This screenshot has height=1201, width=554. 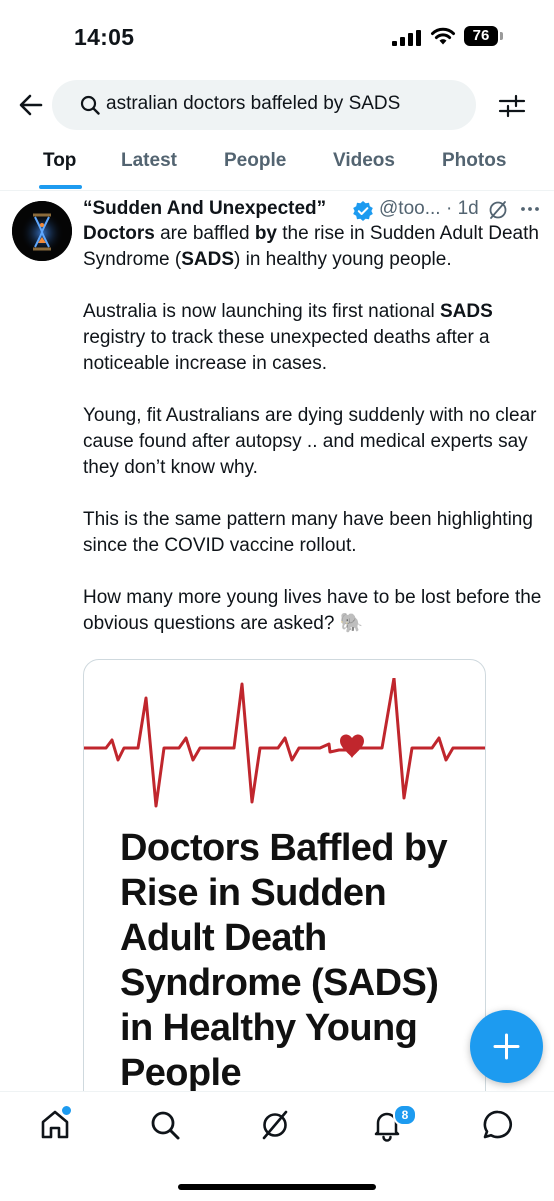 I want to click on bold-text: by, so click(x=265, y=233).